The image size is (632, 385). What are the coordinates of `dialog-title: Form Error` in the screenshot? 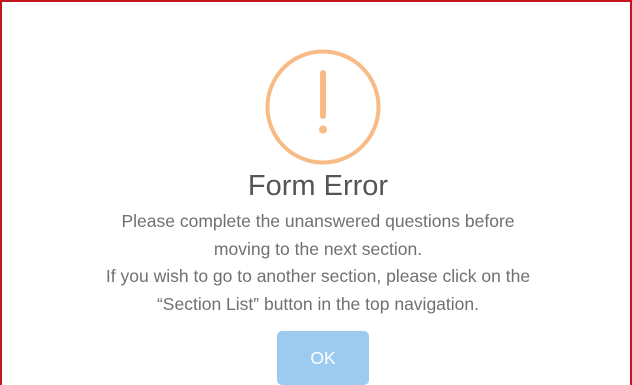 It's located at (318, 186).